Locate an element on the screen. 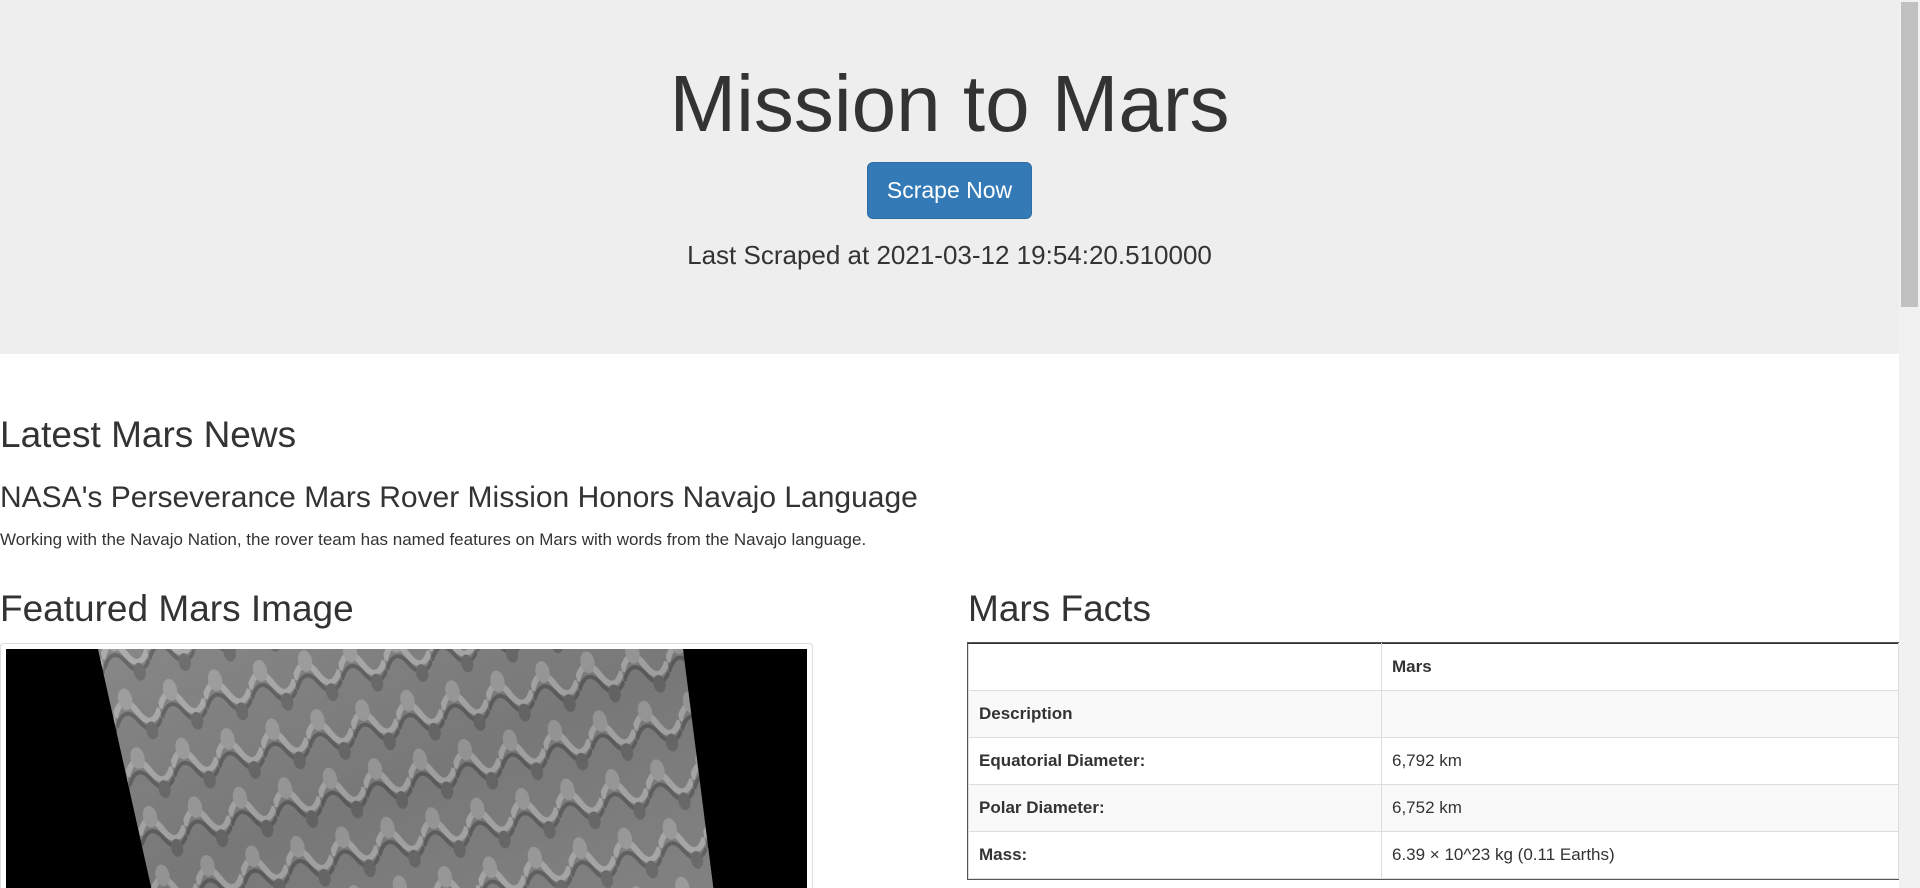  table-row: Equatorial Diameter: 6,792 km is located at coordinates (1433, 761).